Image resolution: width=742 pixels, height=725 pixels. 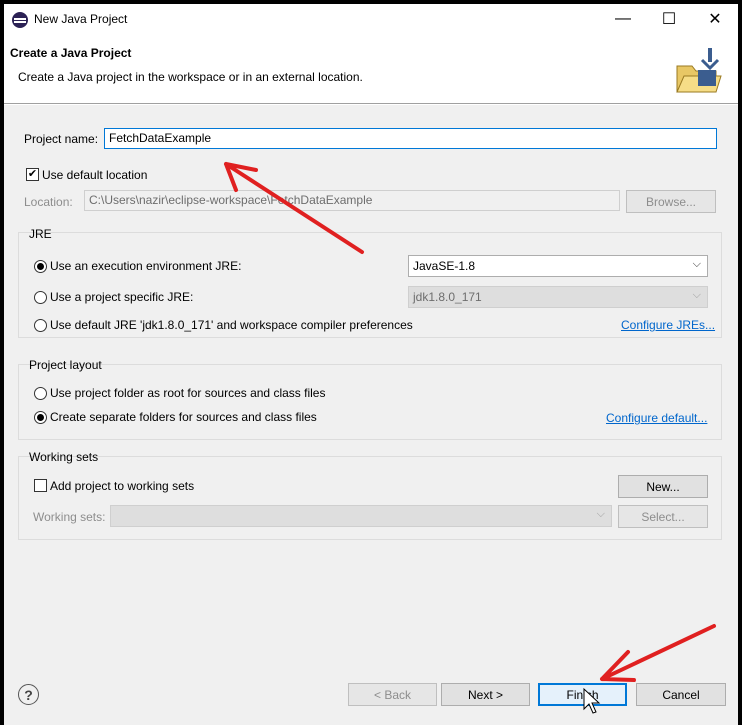 What do you see at coordinates (40, 266) in the screenshot?
I see `execution-environment-radio` at bounding box center [40, 266].